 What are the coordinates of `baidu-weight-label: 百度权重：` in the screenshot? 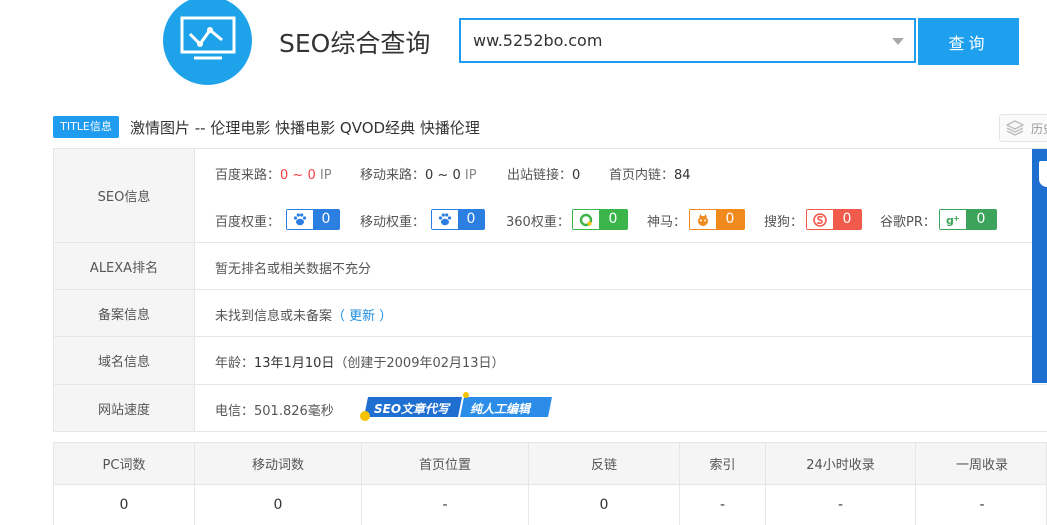 It's located at (248, 222).